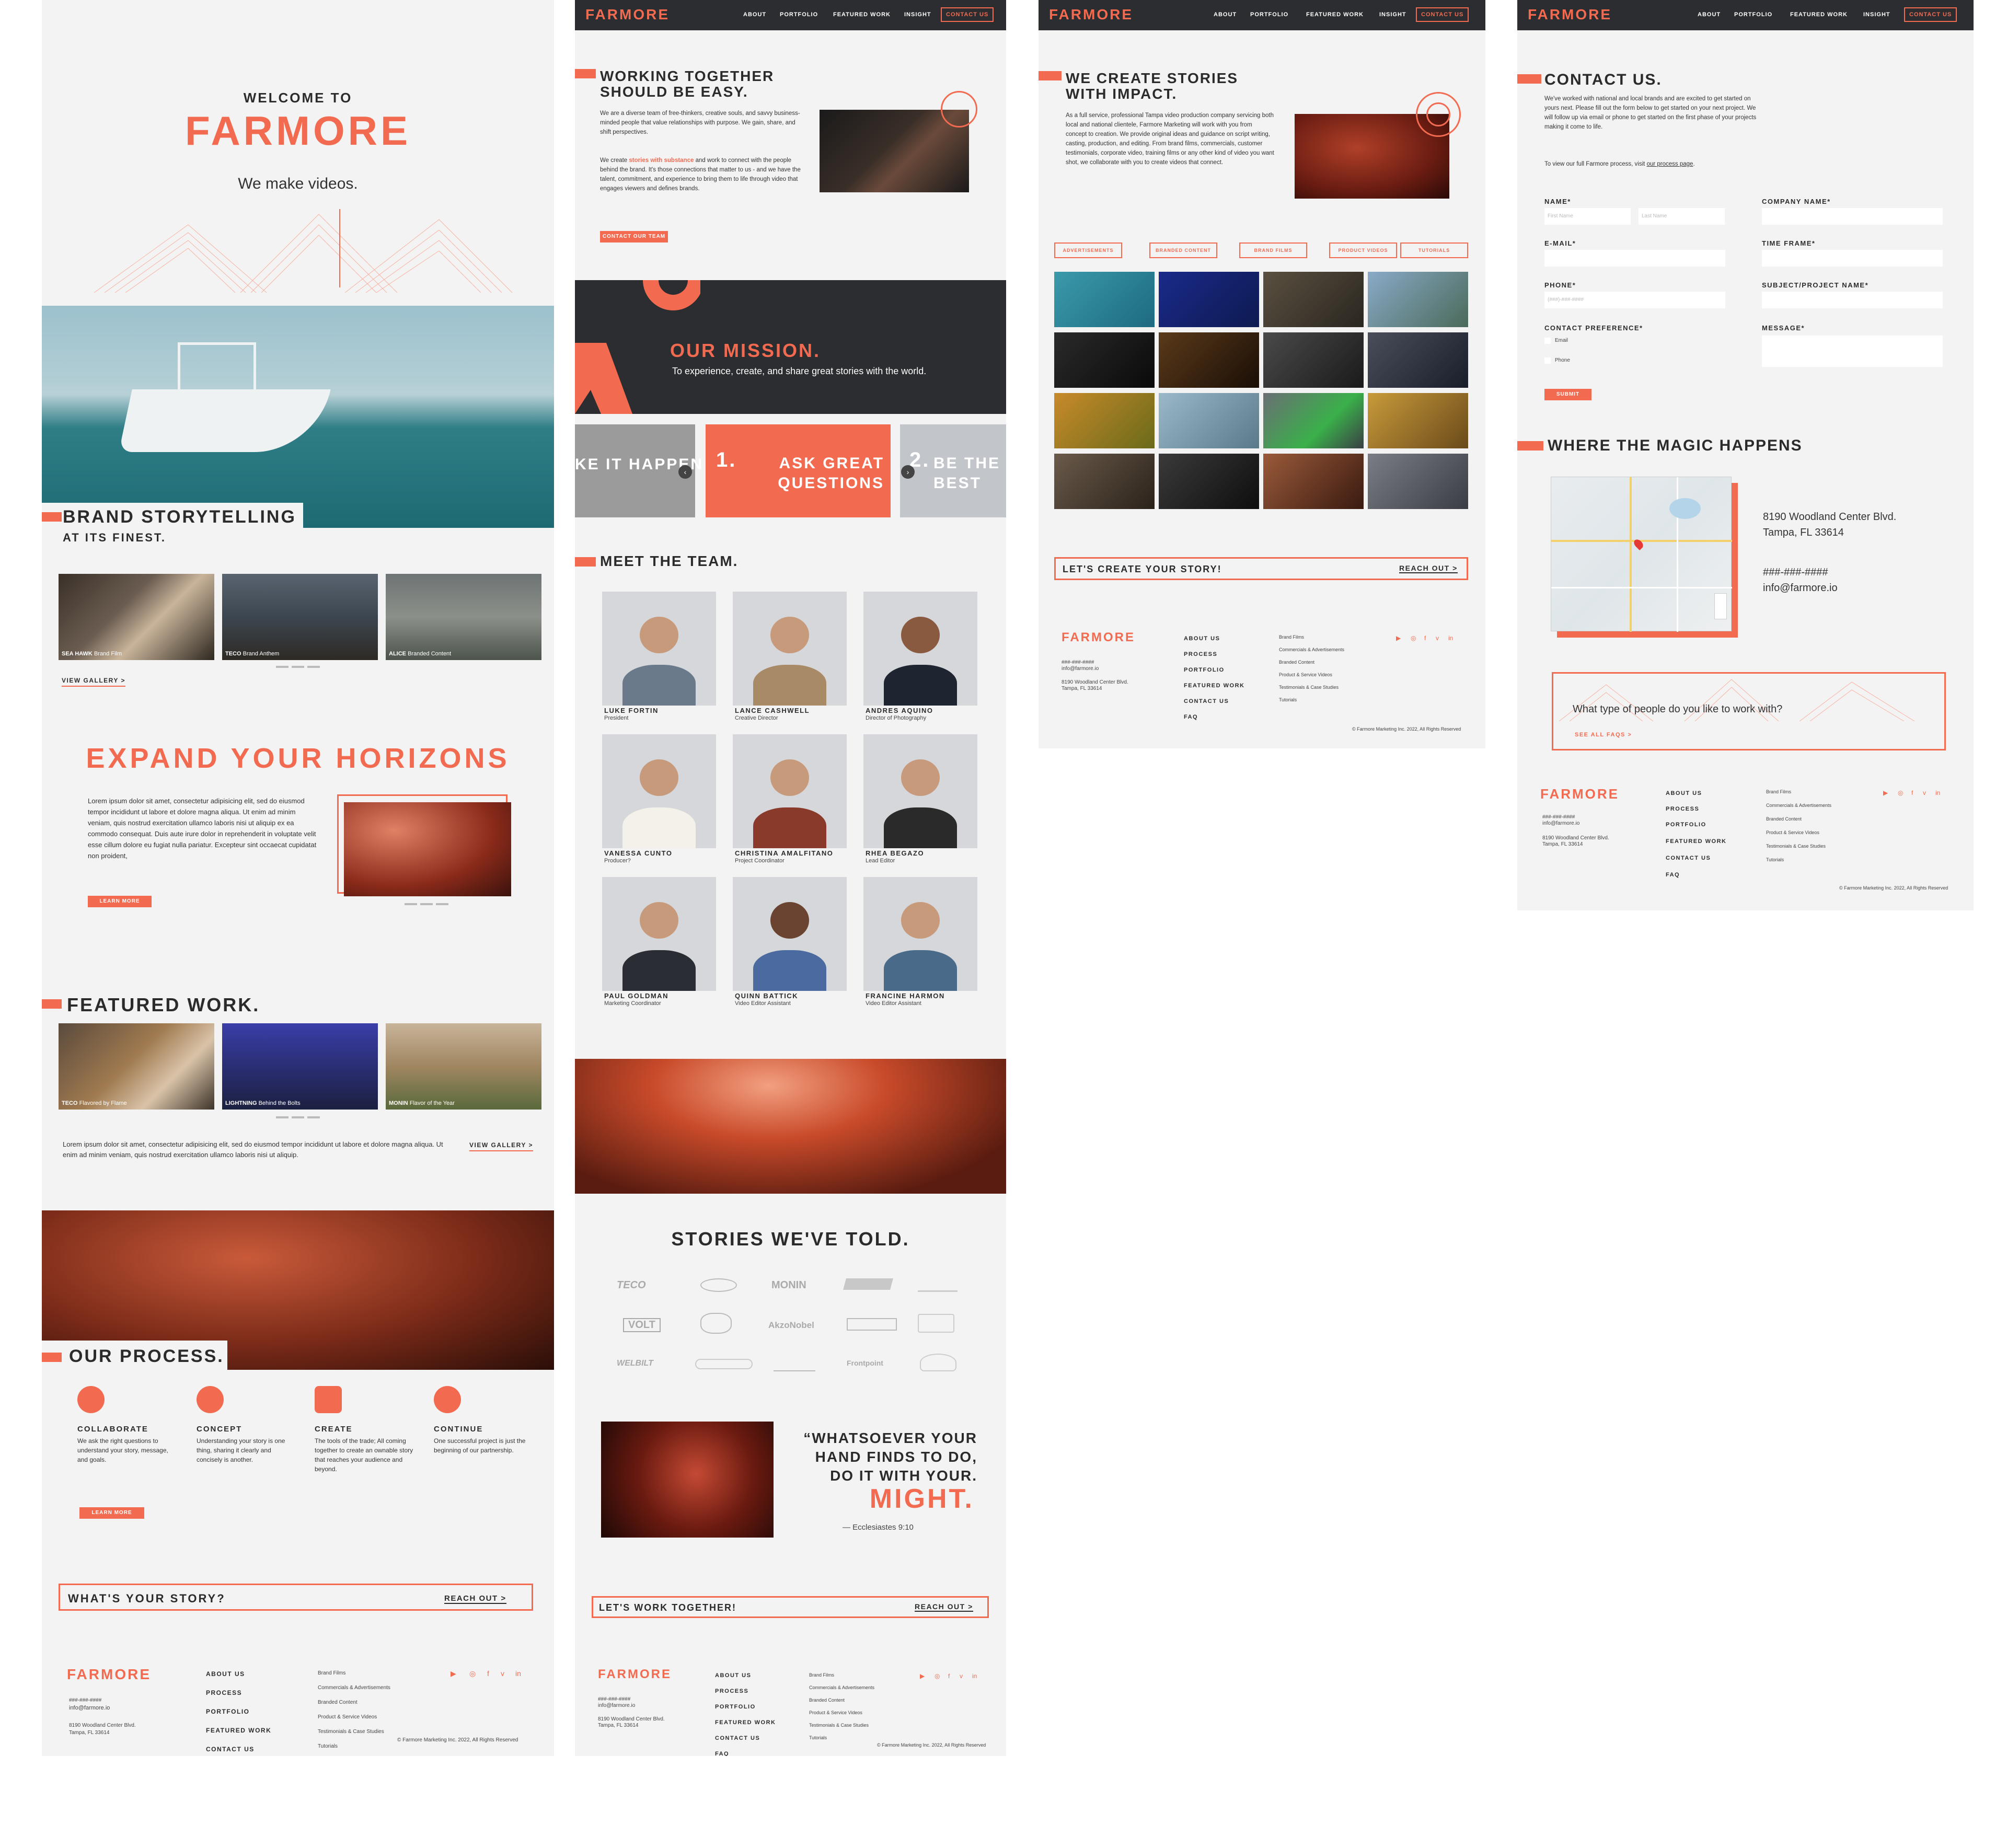 The image size is (2007, 1848). Describe the element at coordinates (1670, 164) in the screenshot. I see `process-page-link: our process page` at that location.